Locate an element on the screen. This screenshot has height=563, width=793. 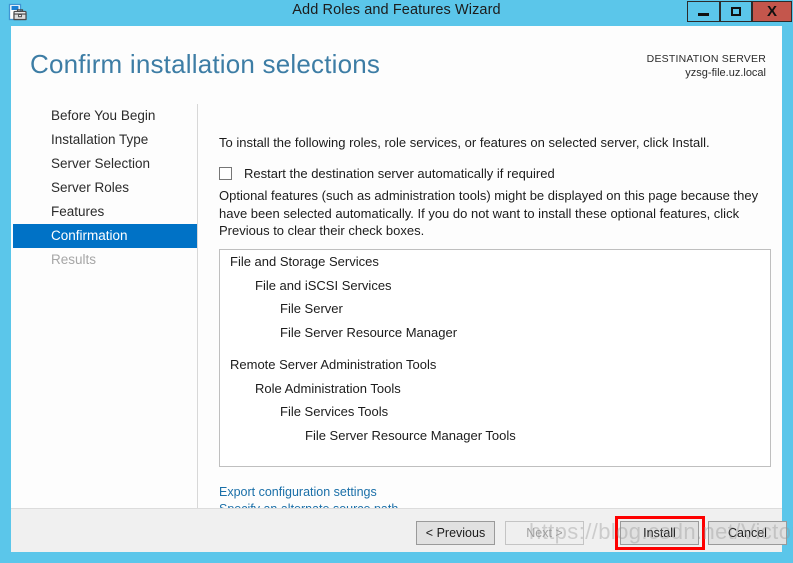
minimize-button is located at coordinates (703, 11).